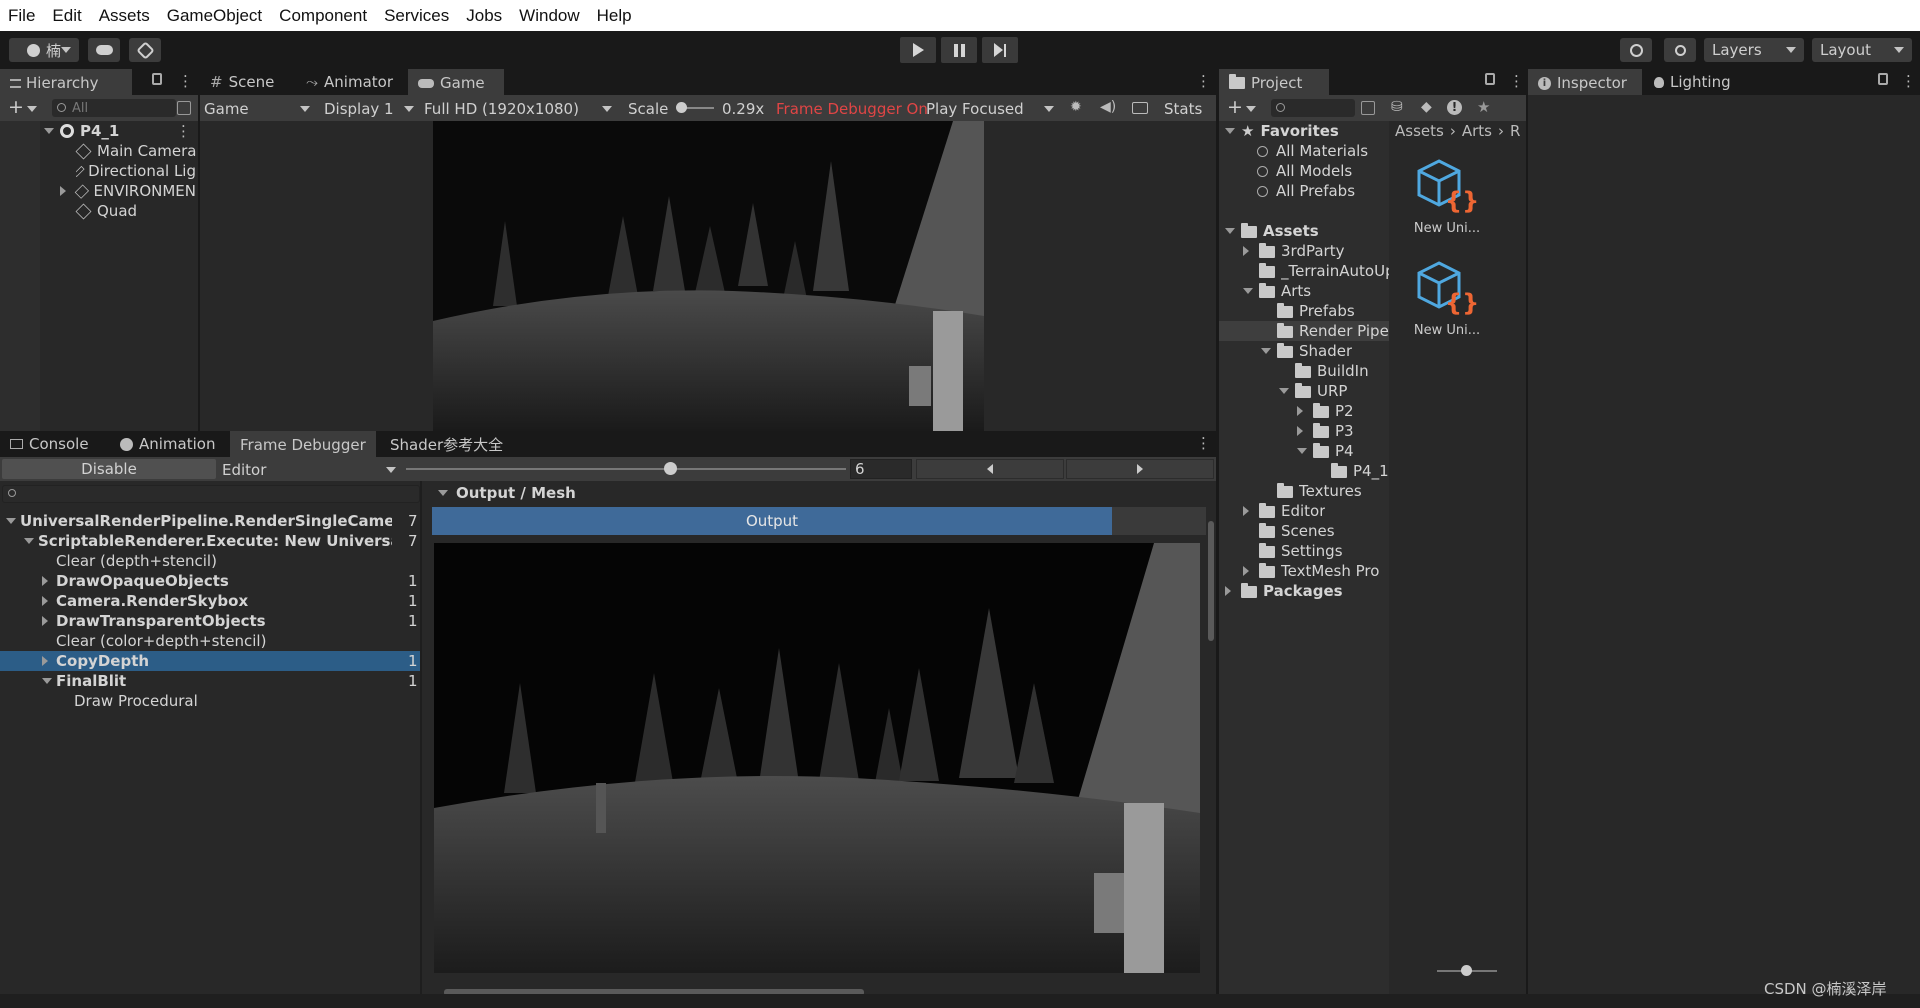 Image resolution: width=1920 pixels, height=1008 pixels. What do you see at coordinates (303, 444) in the screenshot?
I see `tab-frame-debugger: Frame Debugger` at bounding box center [303, 444].